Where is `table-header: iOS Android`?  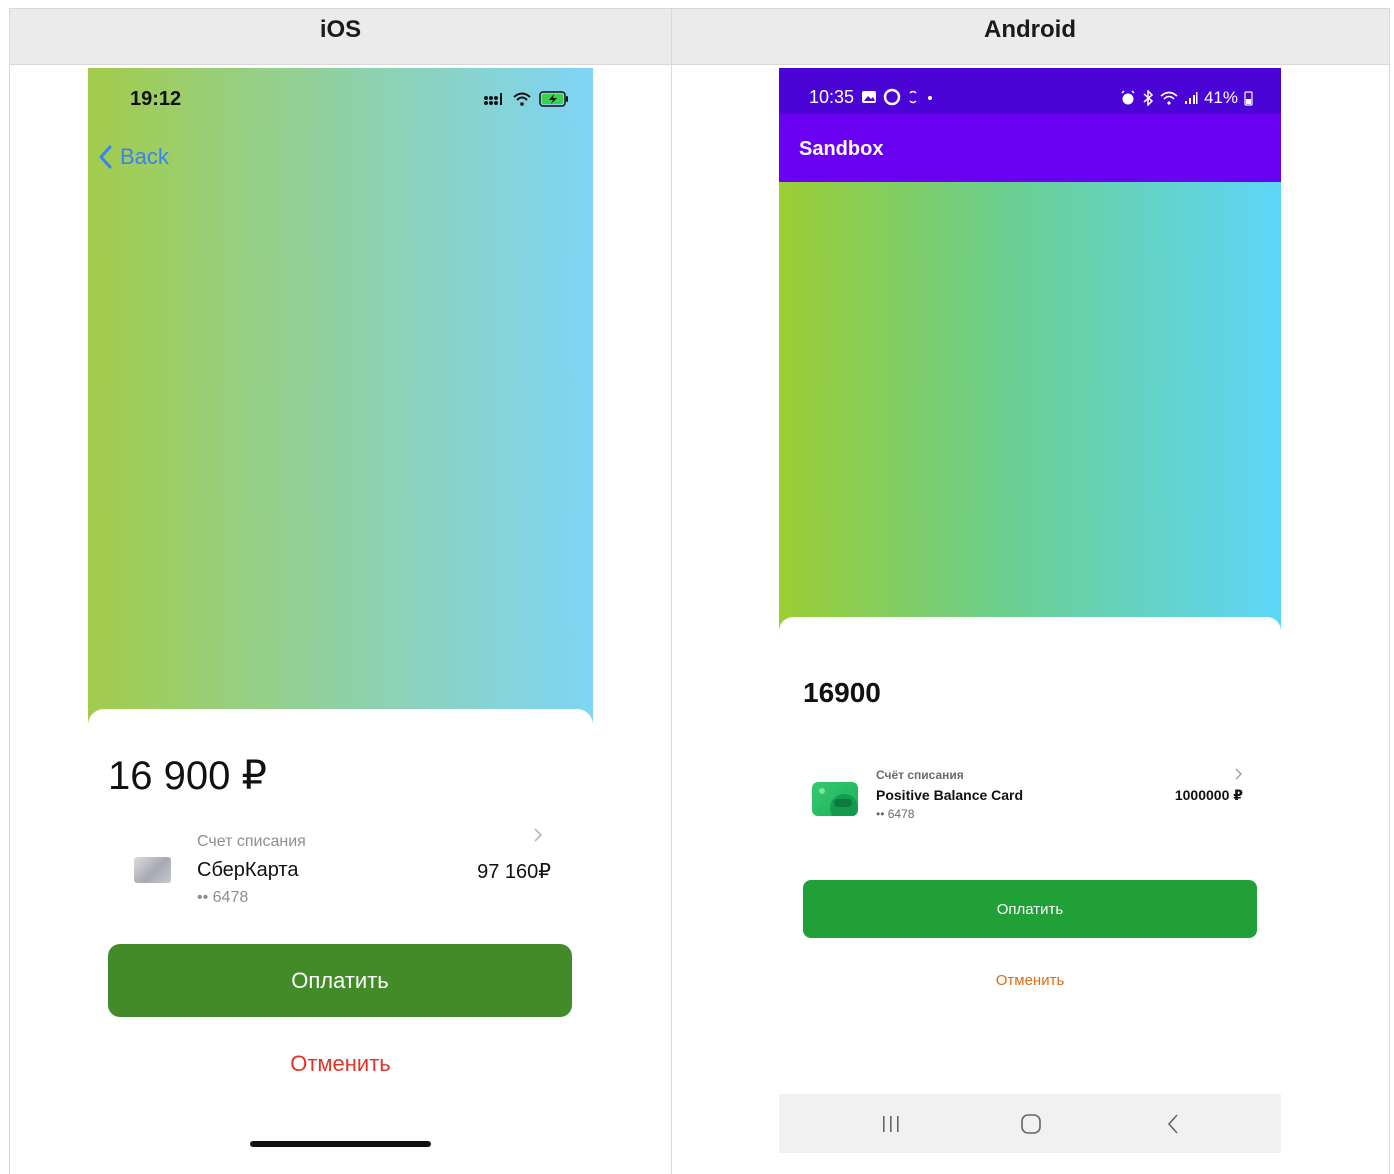
table-header: iOS Android is located at coordinates (699, 37).